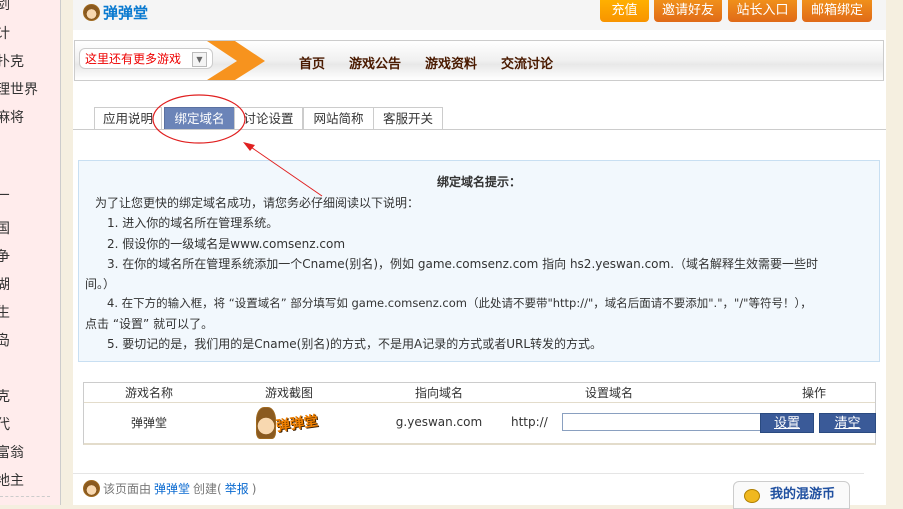  Describe the element at coordinates (438, 393) in the screenshot. I see `col-target: 指向域名` at that location.